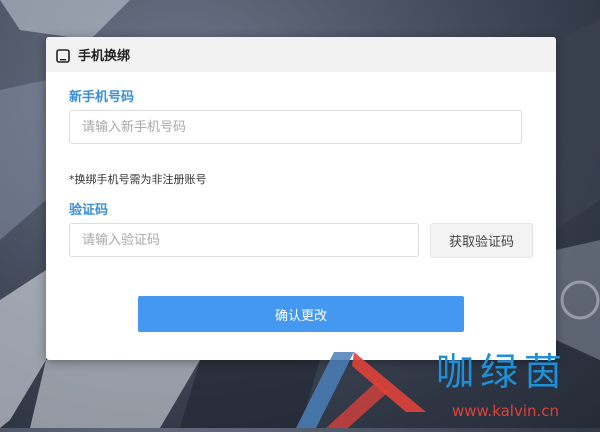  Describe the element at coordinates (366, 392) in the screenshot. I see `watermark-logo` at that location.